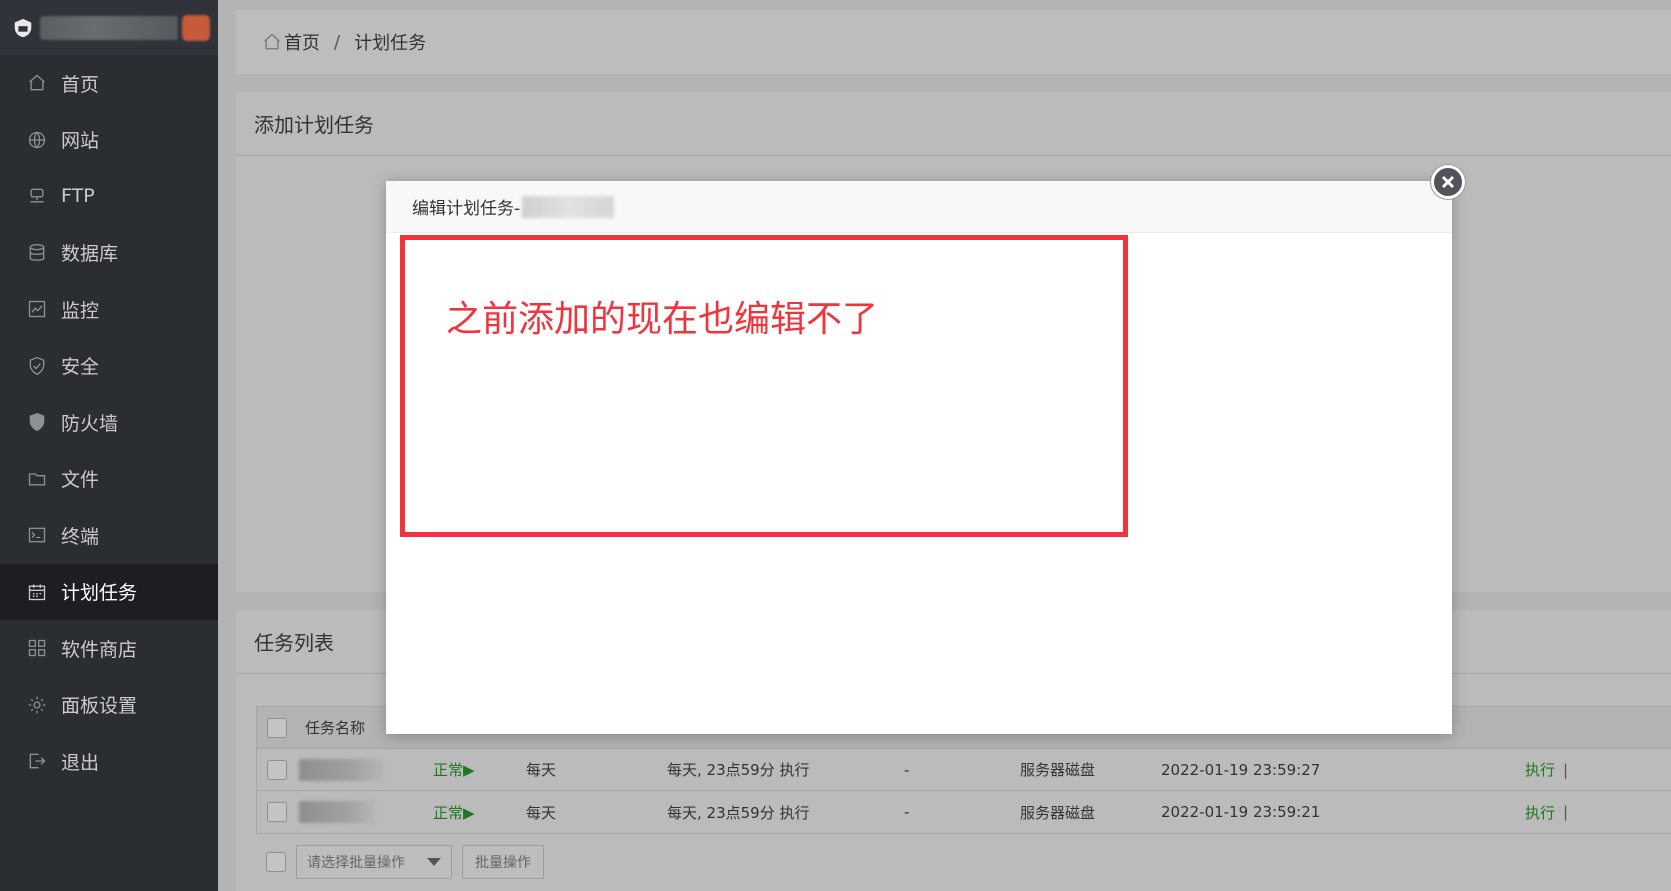 The height and width of the screenshot is (891, 1671). I want to click on close-icon, so click(1448, 182).